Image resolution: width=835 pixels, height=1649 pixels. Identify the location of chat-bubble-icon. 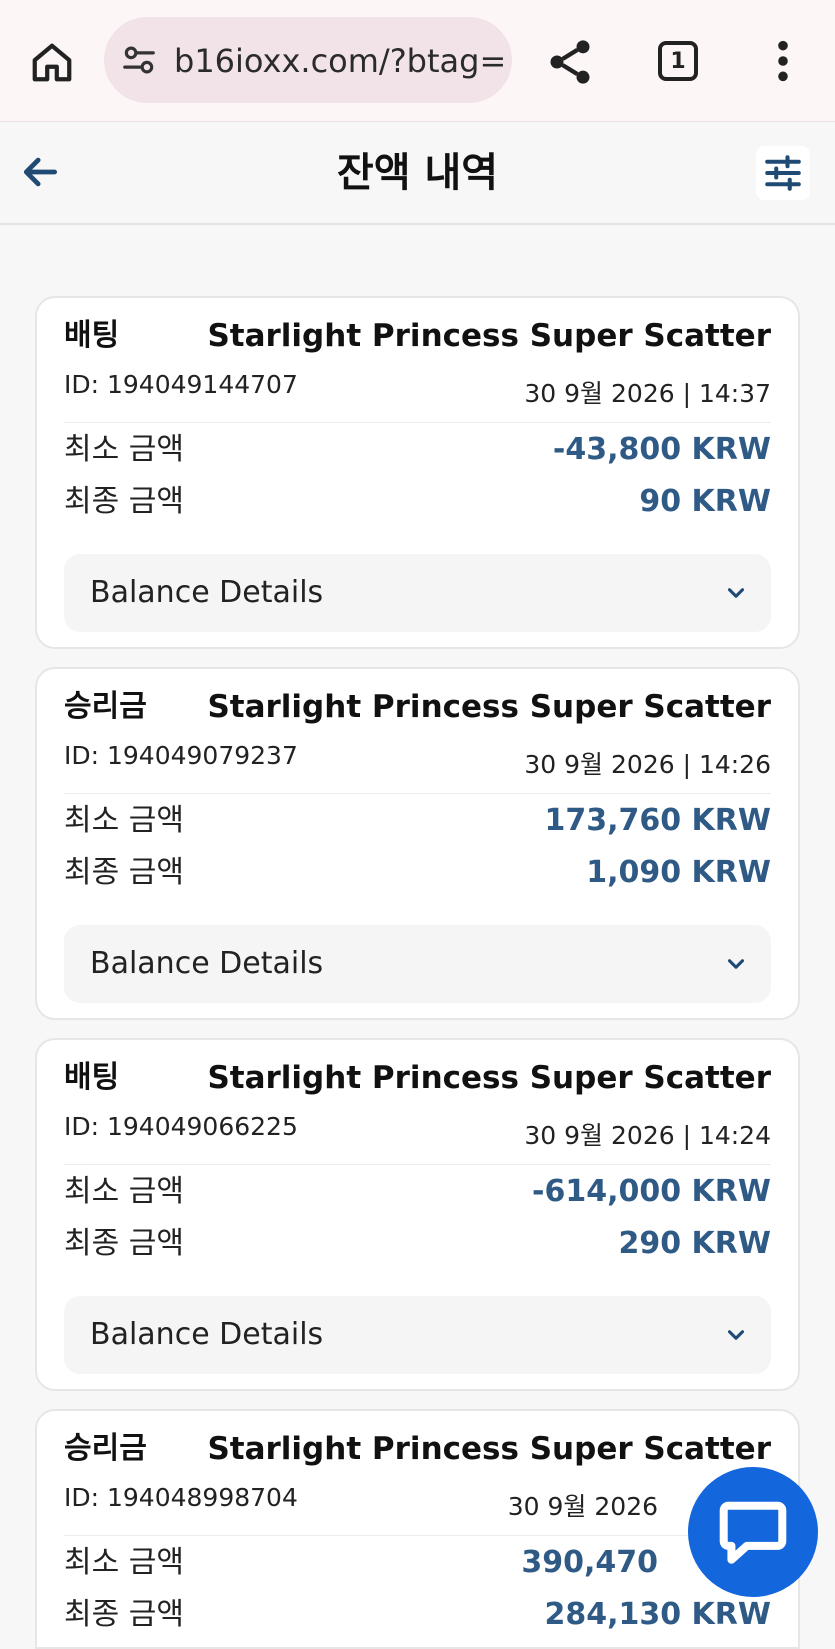
(753, 1532).